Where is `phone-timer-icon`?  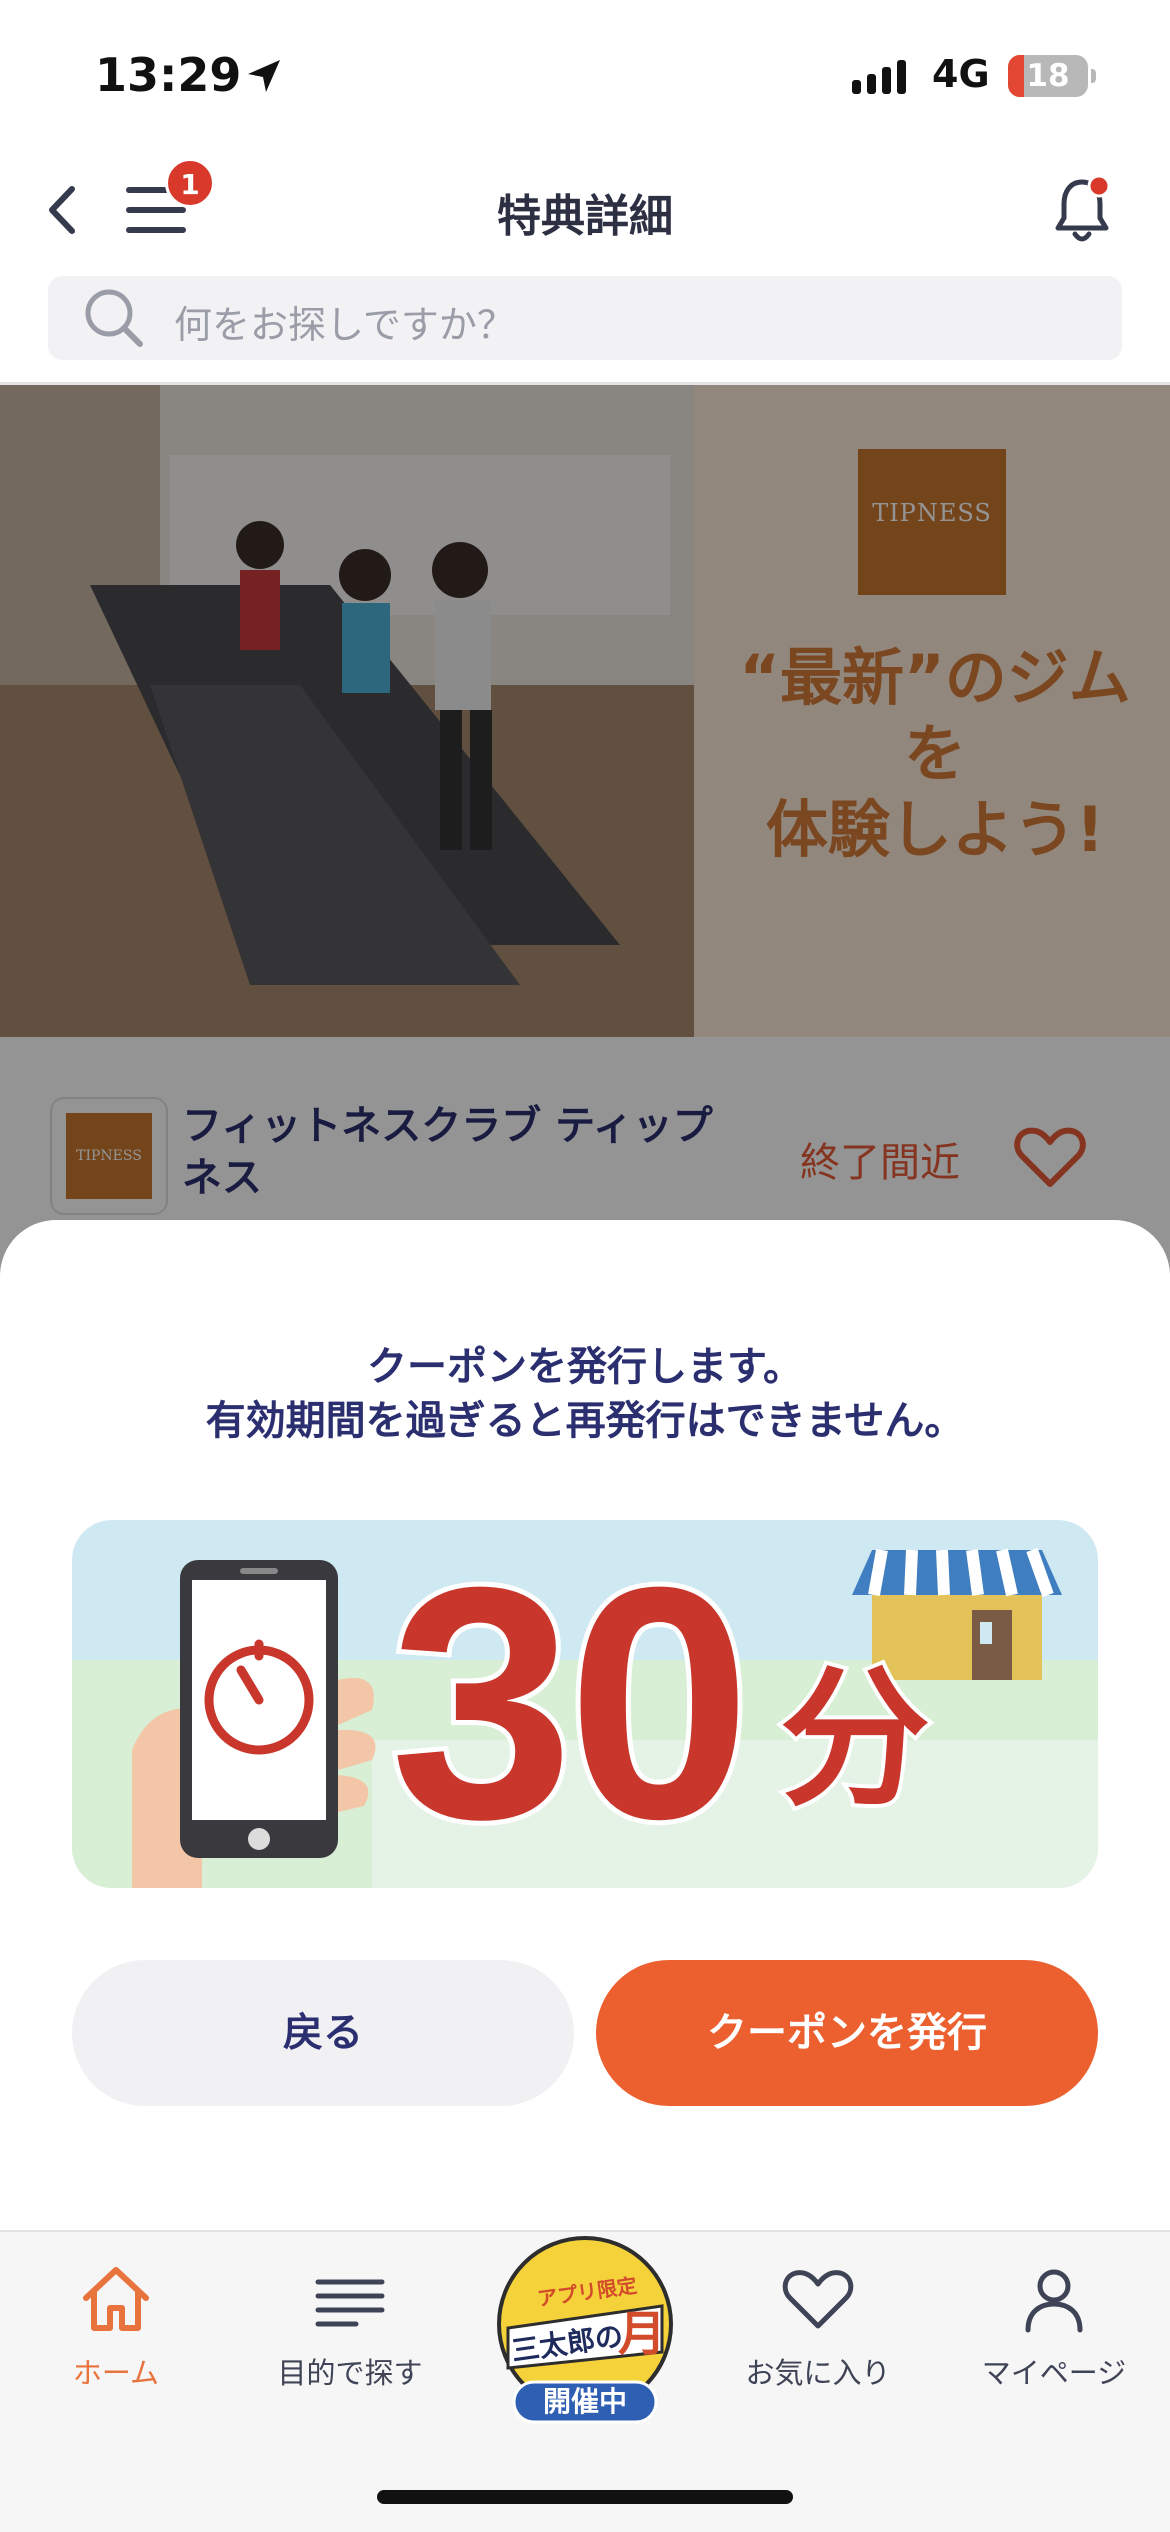 phone-timer-icon is located at coordinates (254, 1724).